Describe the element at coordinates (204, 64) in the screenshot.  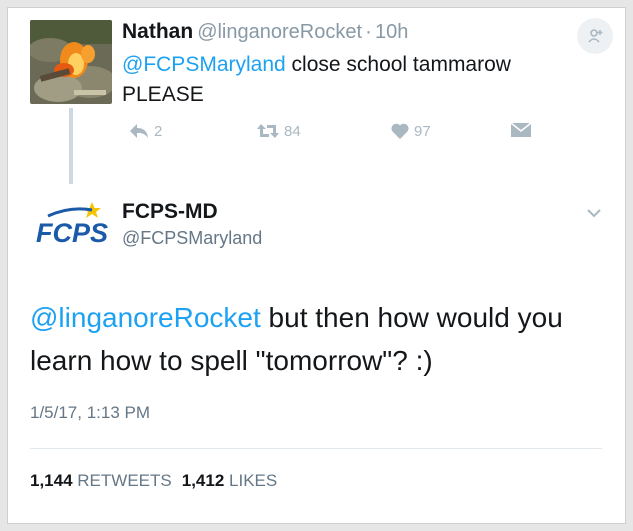
I see `reply-mention-link: @FCPSMaryland` at that location.